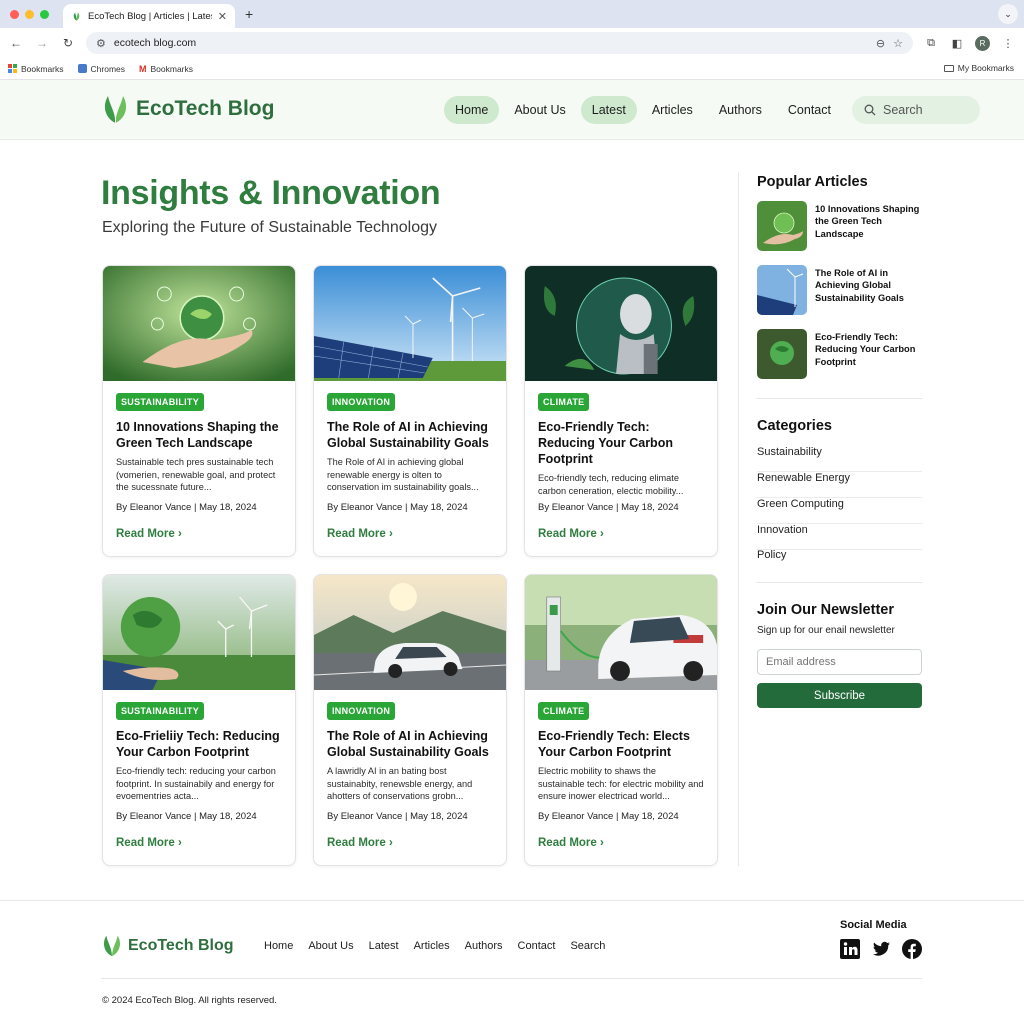  What do you see at coordinates (587, 946) in the screenshot?
I see `footer-nav-search: Search` at bounding box center [587, 946].